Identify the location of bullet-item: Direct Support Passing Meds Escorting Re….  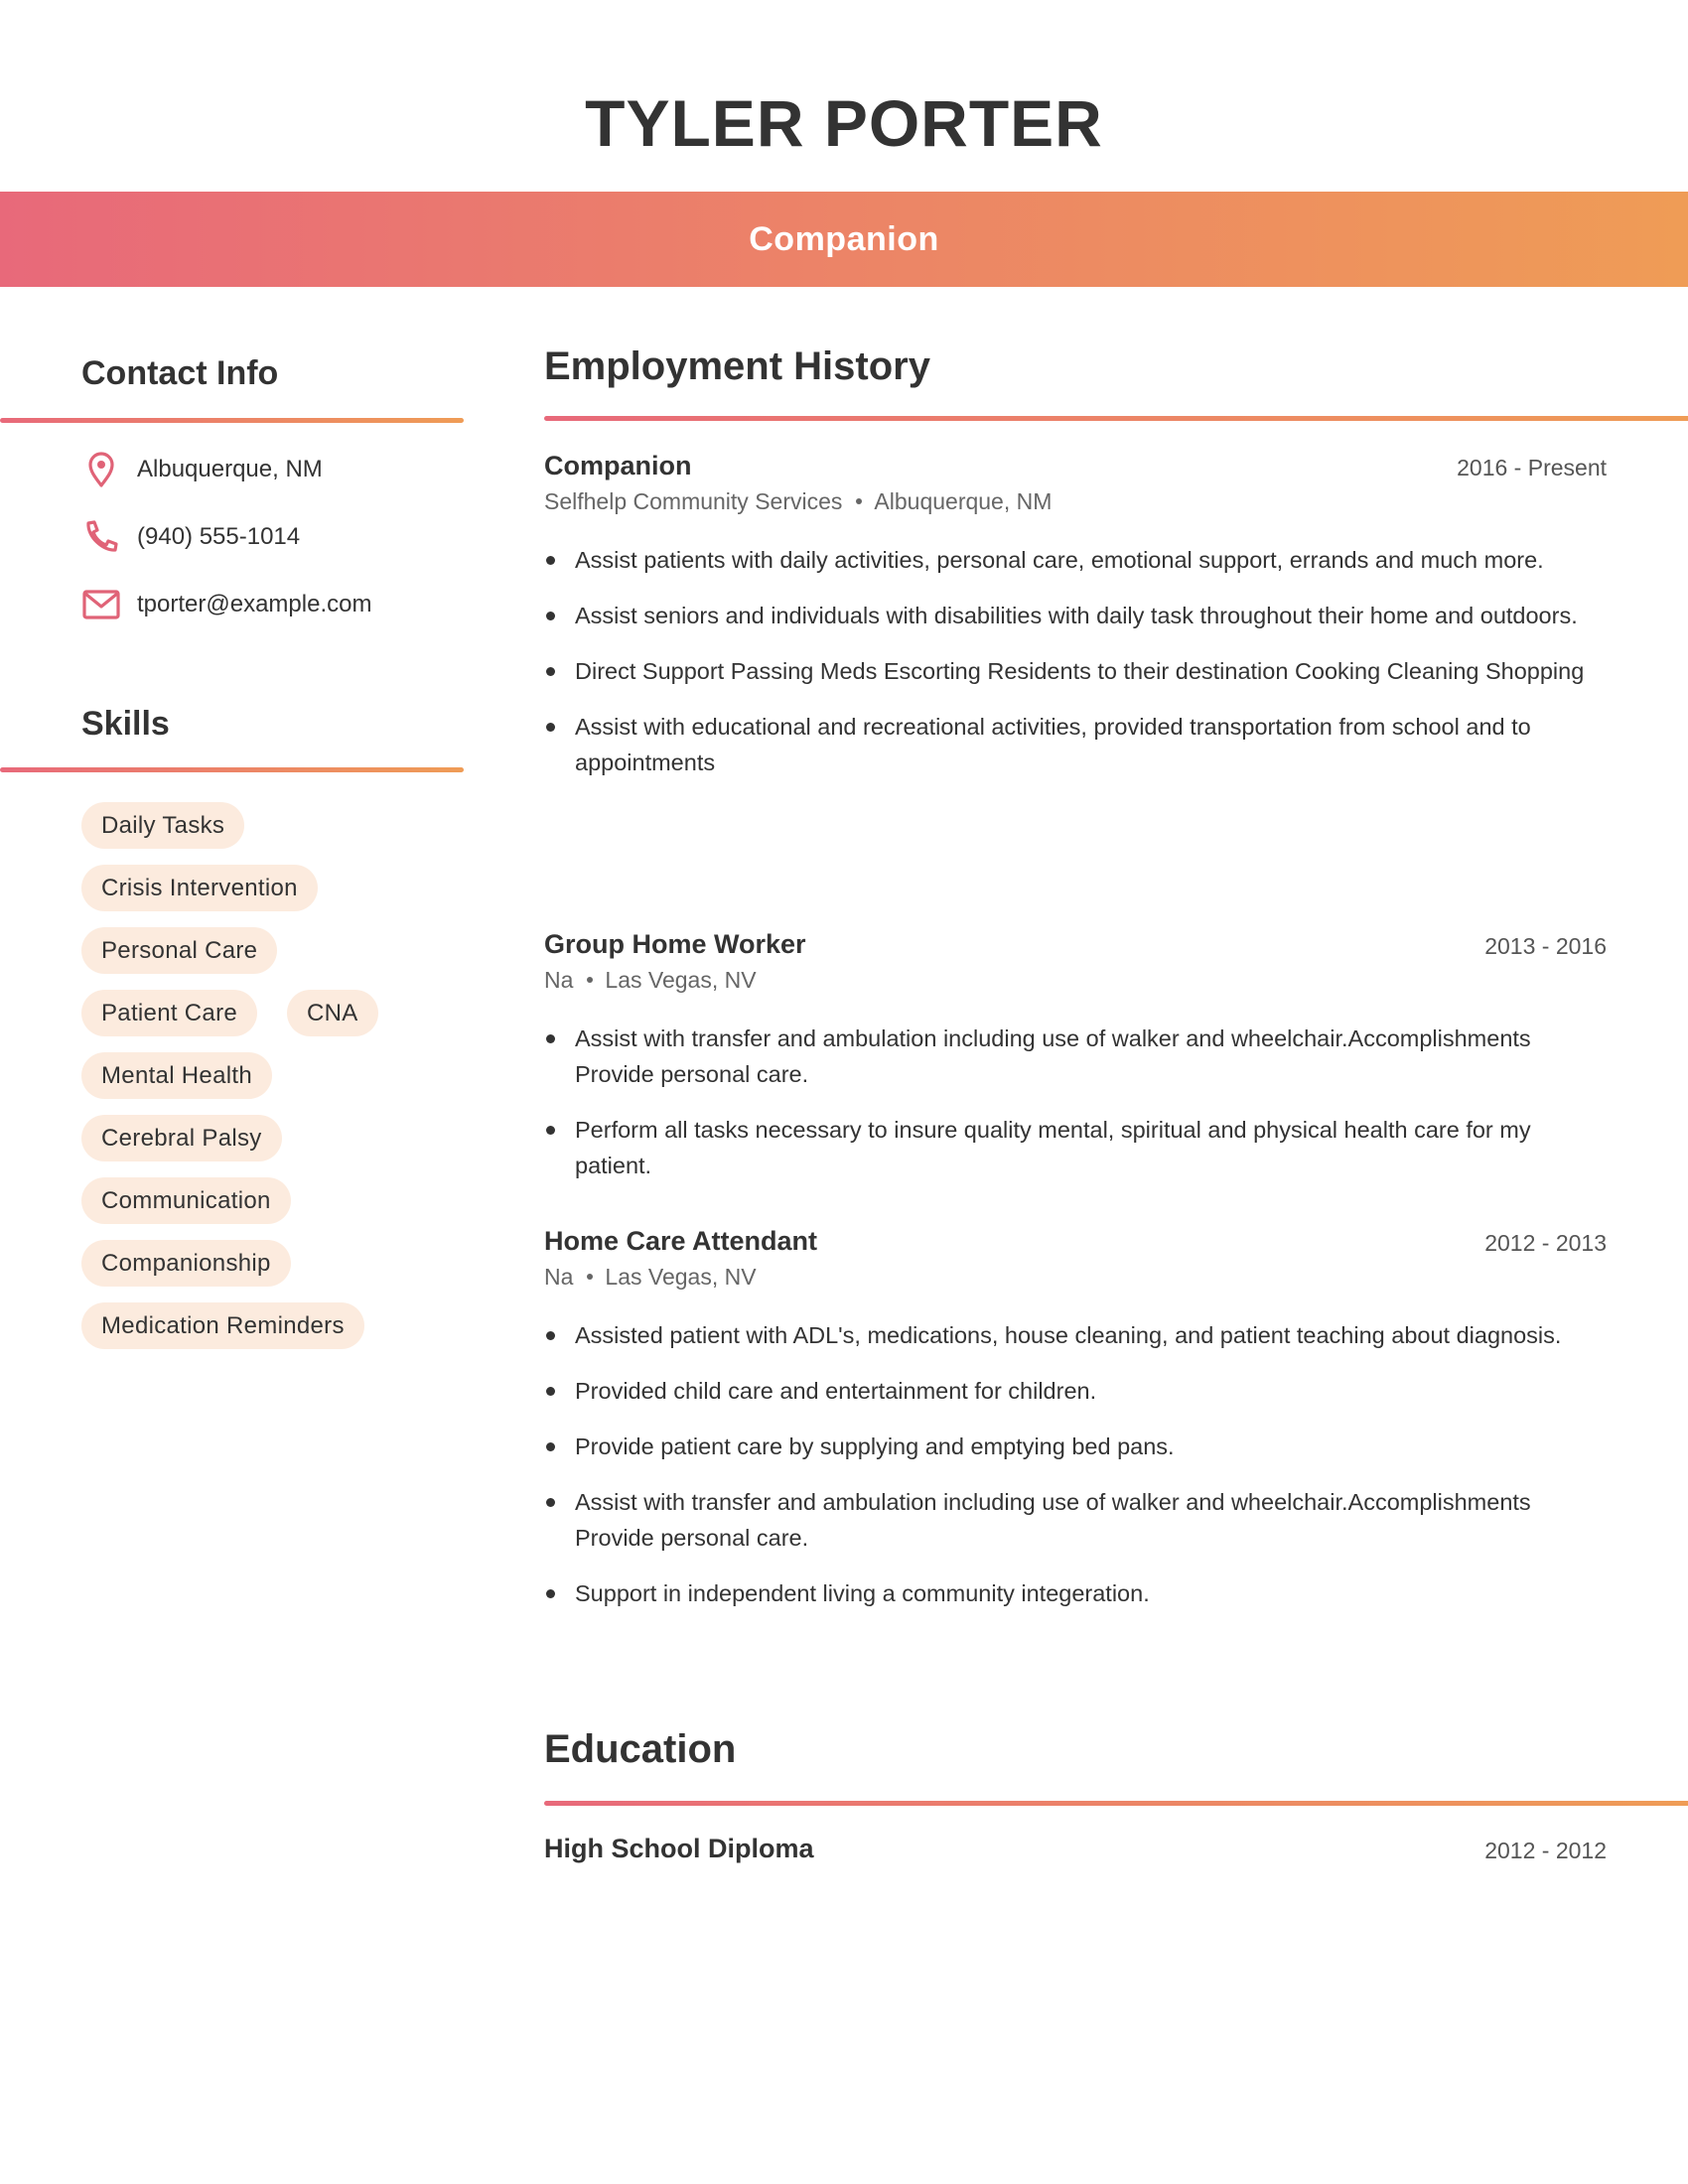
(1075, 671).